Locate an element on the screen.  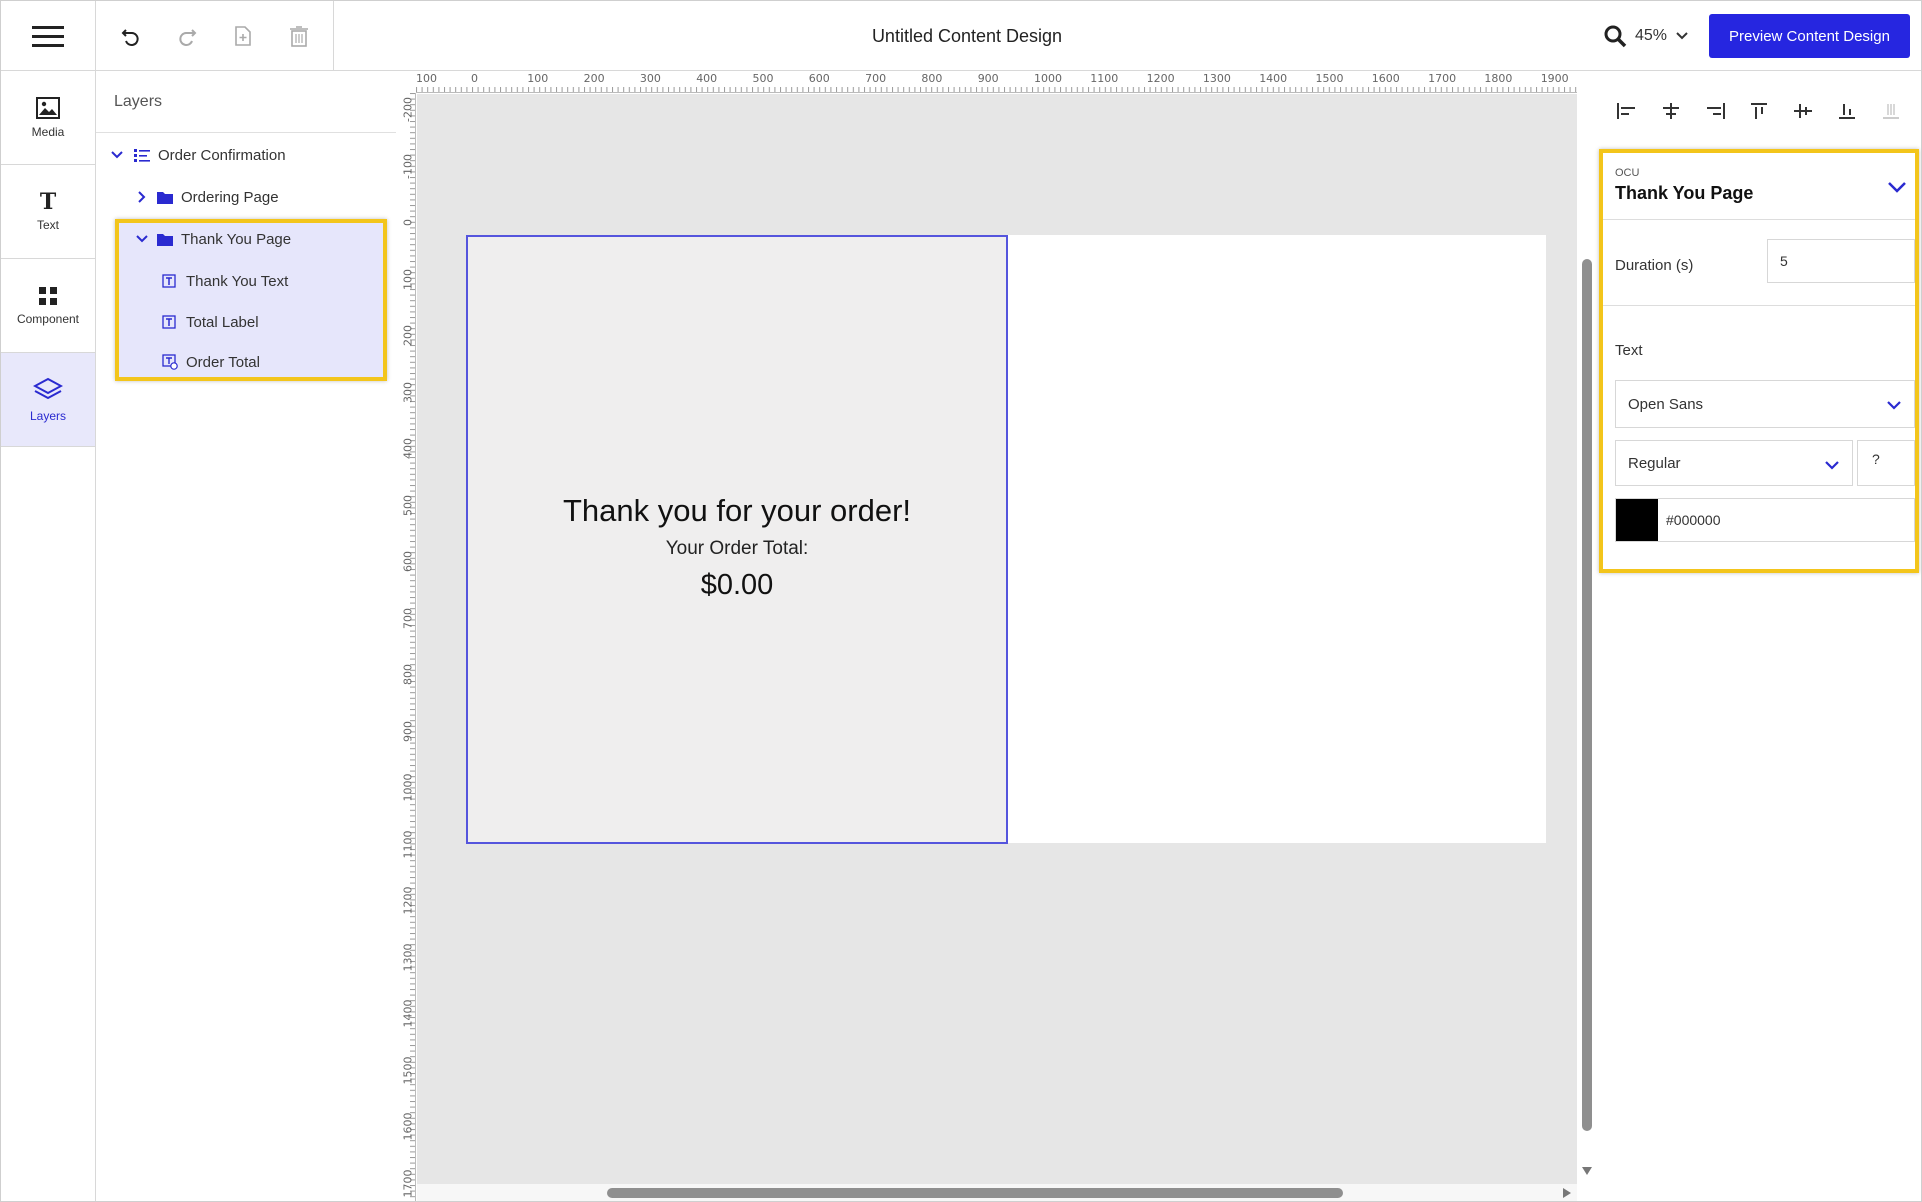
preview-button: Preview Content Design is located at coordinates (1809, 36).